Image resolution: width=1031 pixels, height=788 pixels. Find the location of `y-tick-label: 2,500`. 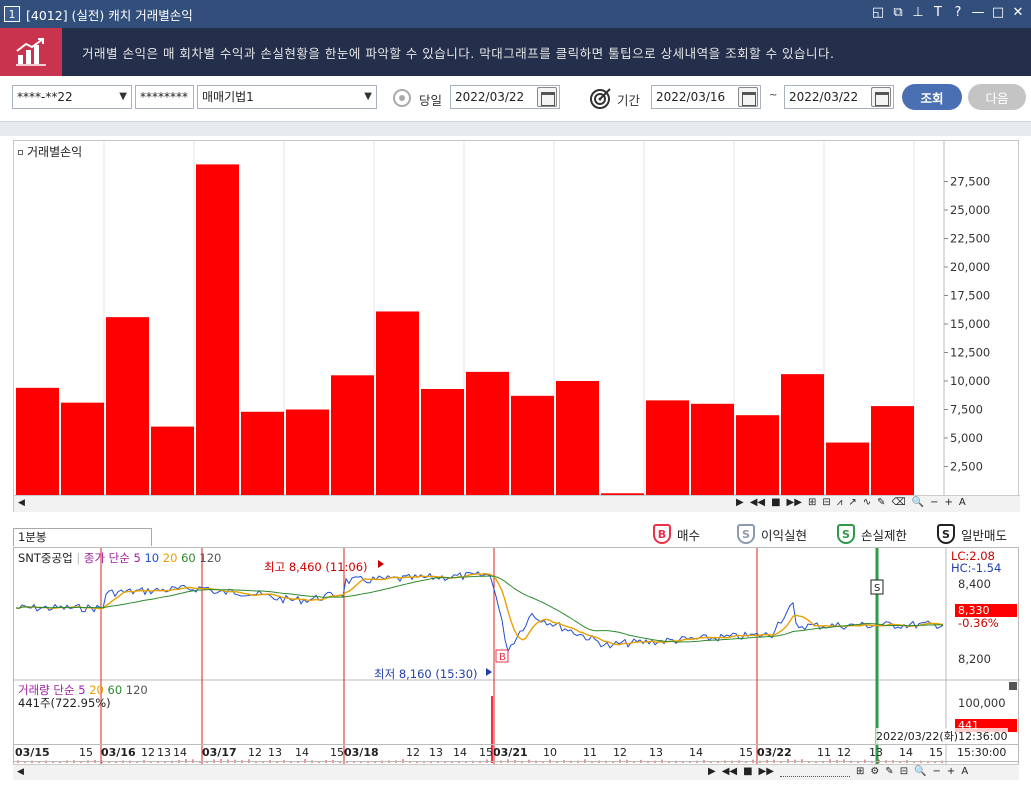

y-tick-label: 2,500 is located at coordinates (966, 467).